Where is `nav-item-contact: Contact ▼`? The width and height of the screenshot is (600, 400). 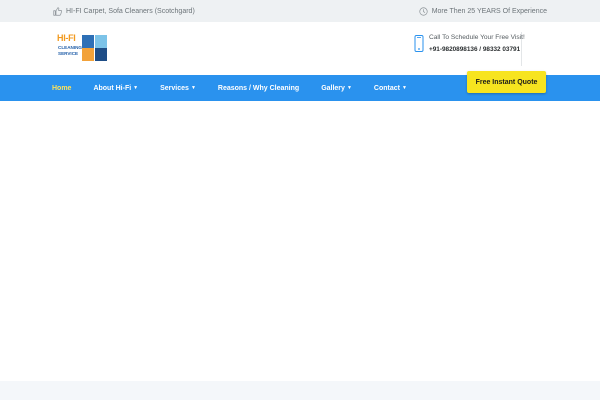 nav-item-contact: Contact ▼ is located at coordinates (390, 88).